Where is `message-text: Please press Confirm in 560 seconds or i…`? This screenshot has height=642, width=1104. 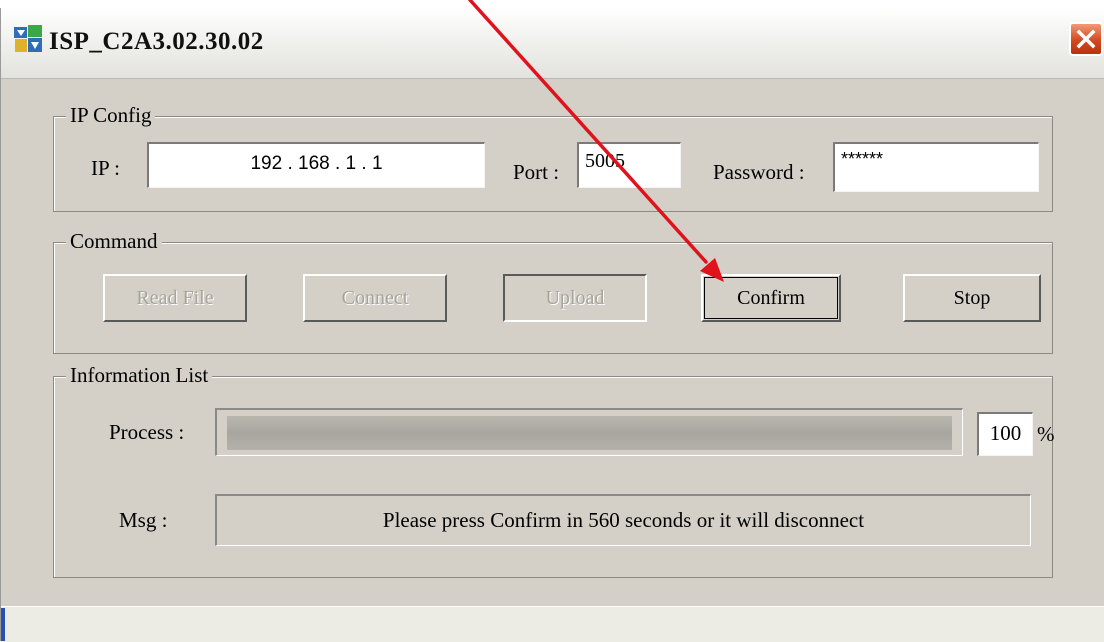
message-text: Please press Confirm in 560 seconds or i… is located at coordinates (623, 520).